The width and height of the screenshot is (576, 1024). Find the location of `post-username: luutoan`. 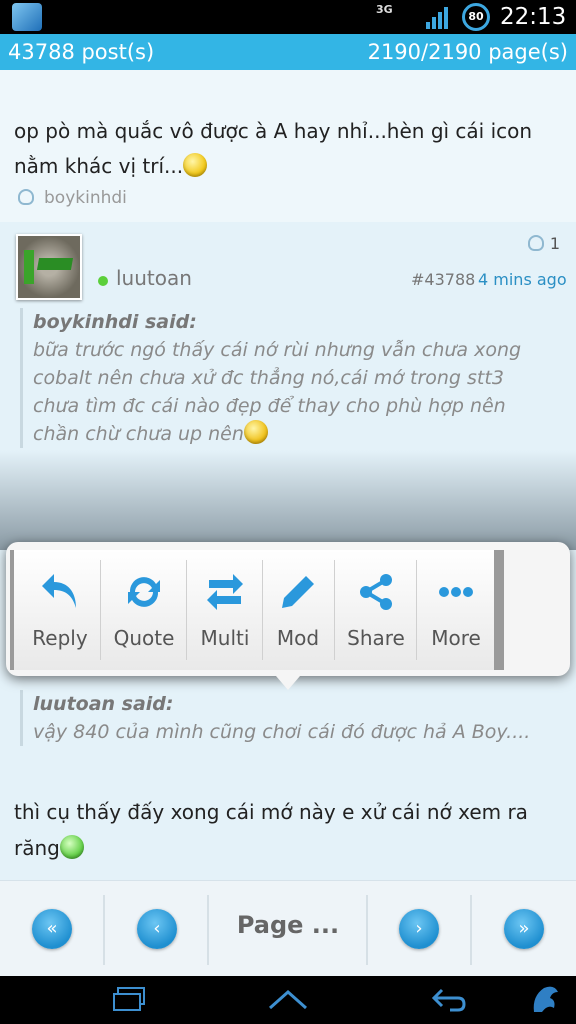

post-username: luutoan is located at coordinates (154, 278).